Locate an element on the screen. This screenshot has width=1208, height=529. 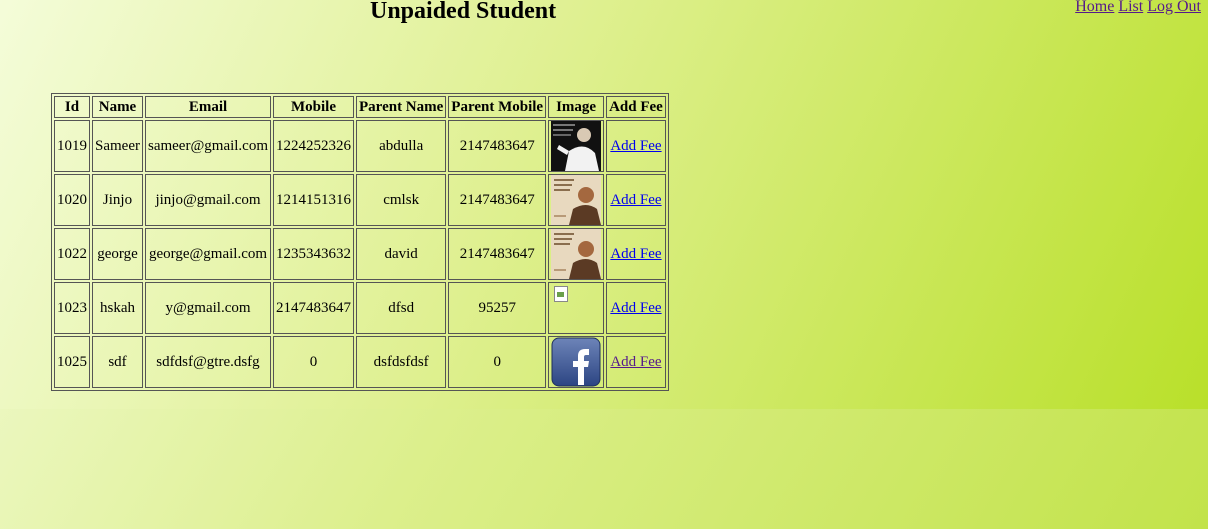
cell-id: 1022 is located at coordinates (72, 254).